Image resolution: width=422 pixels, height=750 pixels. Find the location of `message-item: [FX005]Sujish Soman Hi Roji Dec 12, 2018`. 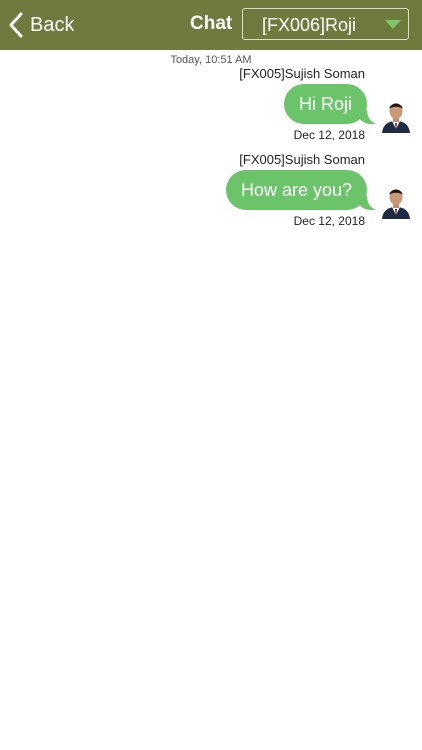

message-item: [FX005]Sujish Soman Hi Roji Dec 12, 2018 is located at coordinates (211, 111).